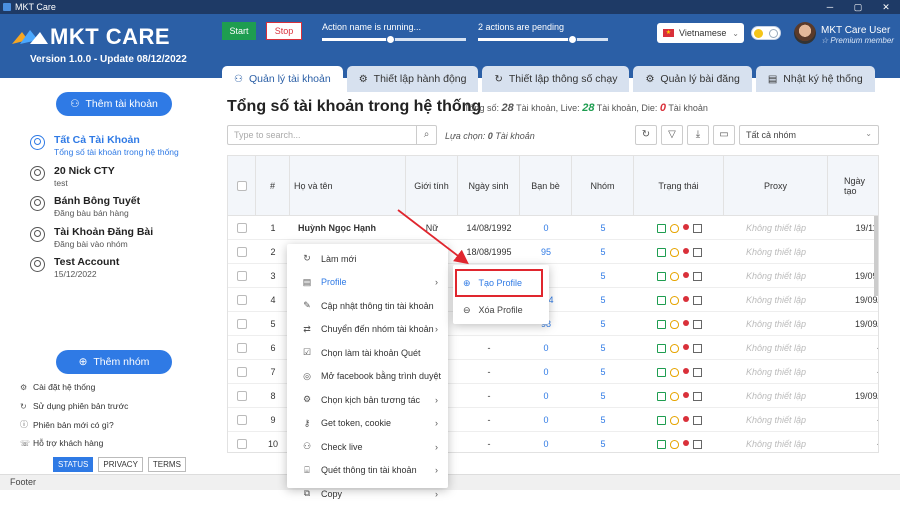  I want to click on user-check-icon: ⚇, so click(307, 446).